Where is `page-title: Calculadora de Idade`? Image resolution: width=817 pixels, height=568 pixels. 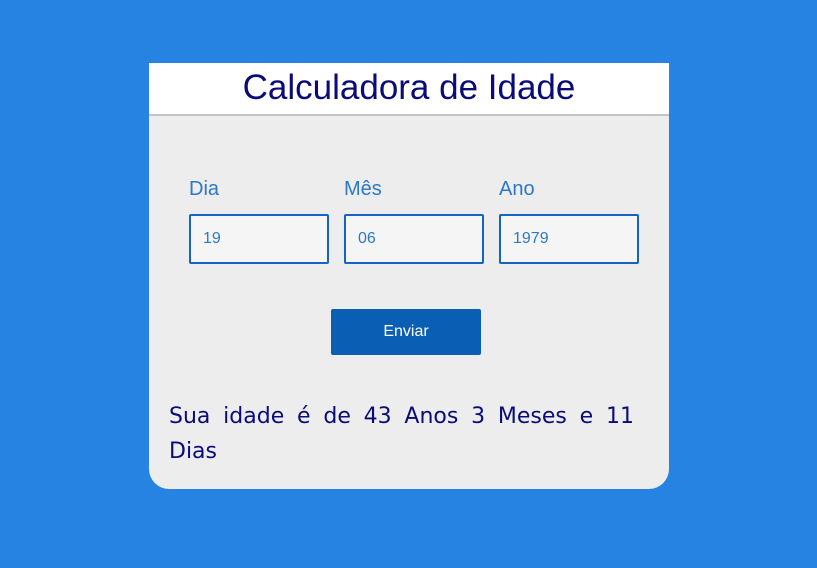
page-title: Calculadora de Idade is located at coordinates (409, 87).